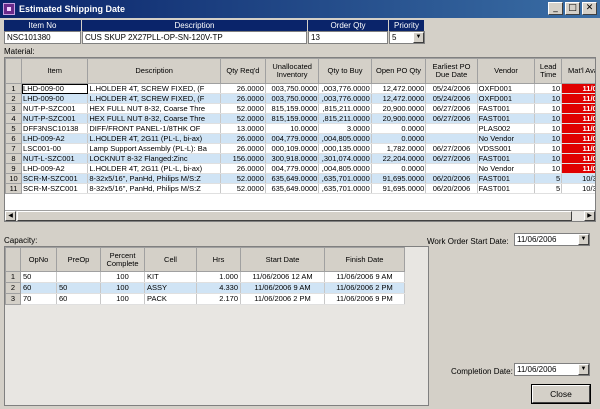 The width and height of the screenshot is (600, 409). What do you see at coordinates (55, 128) in the screenshot?
I see `material-cell: DFF3NSC10138` at bounding box center [55, 128].